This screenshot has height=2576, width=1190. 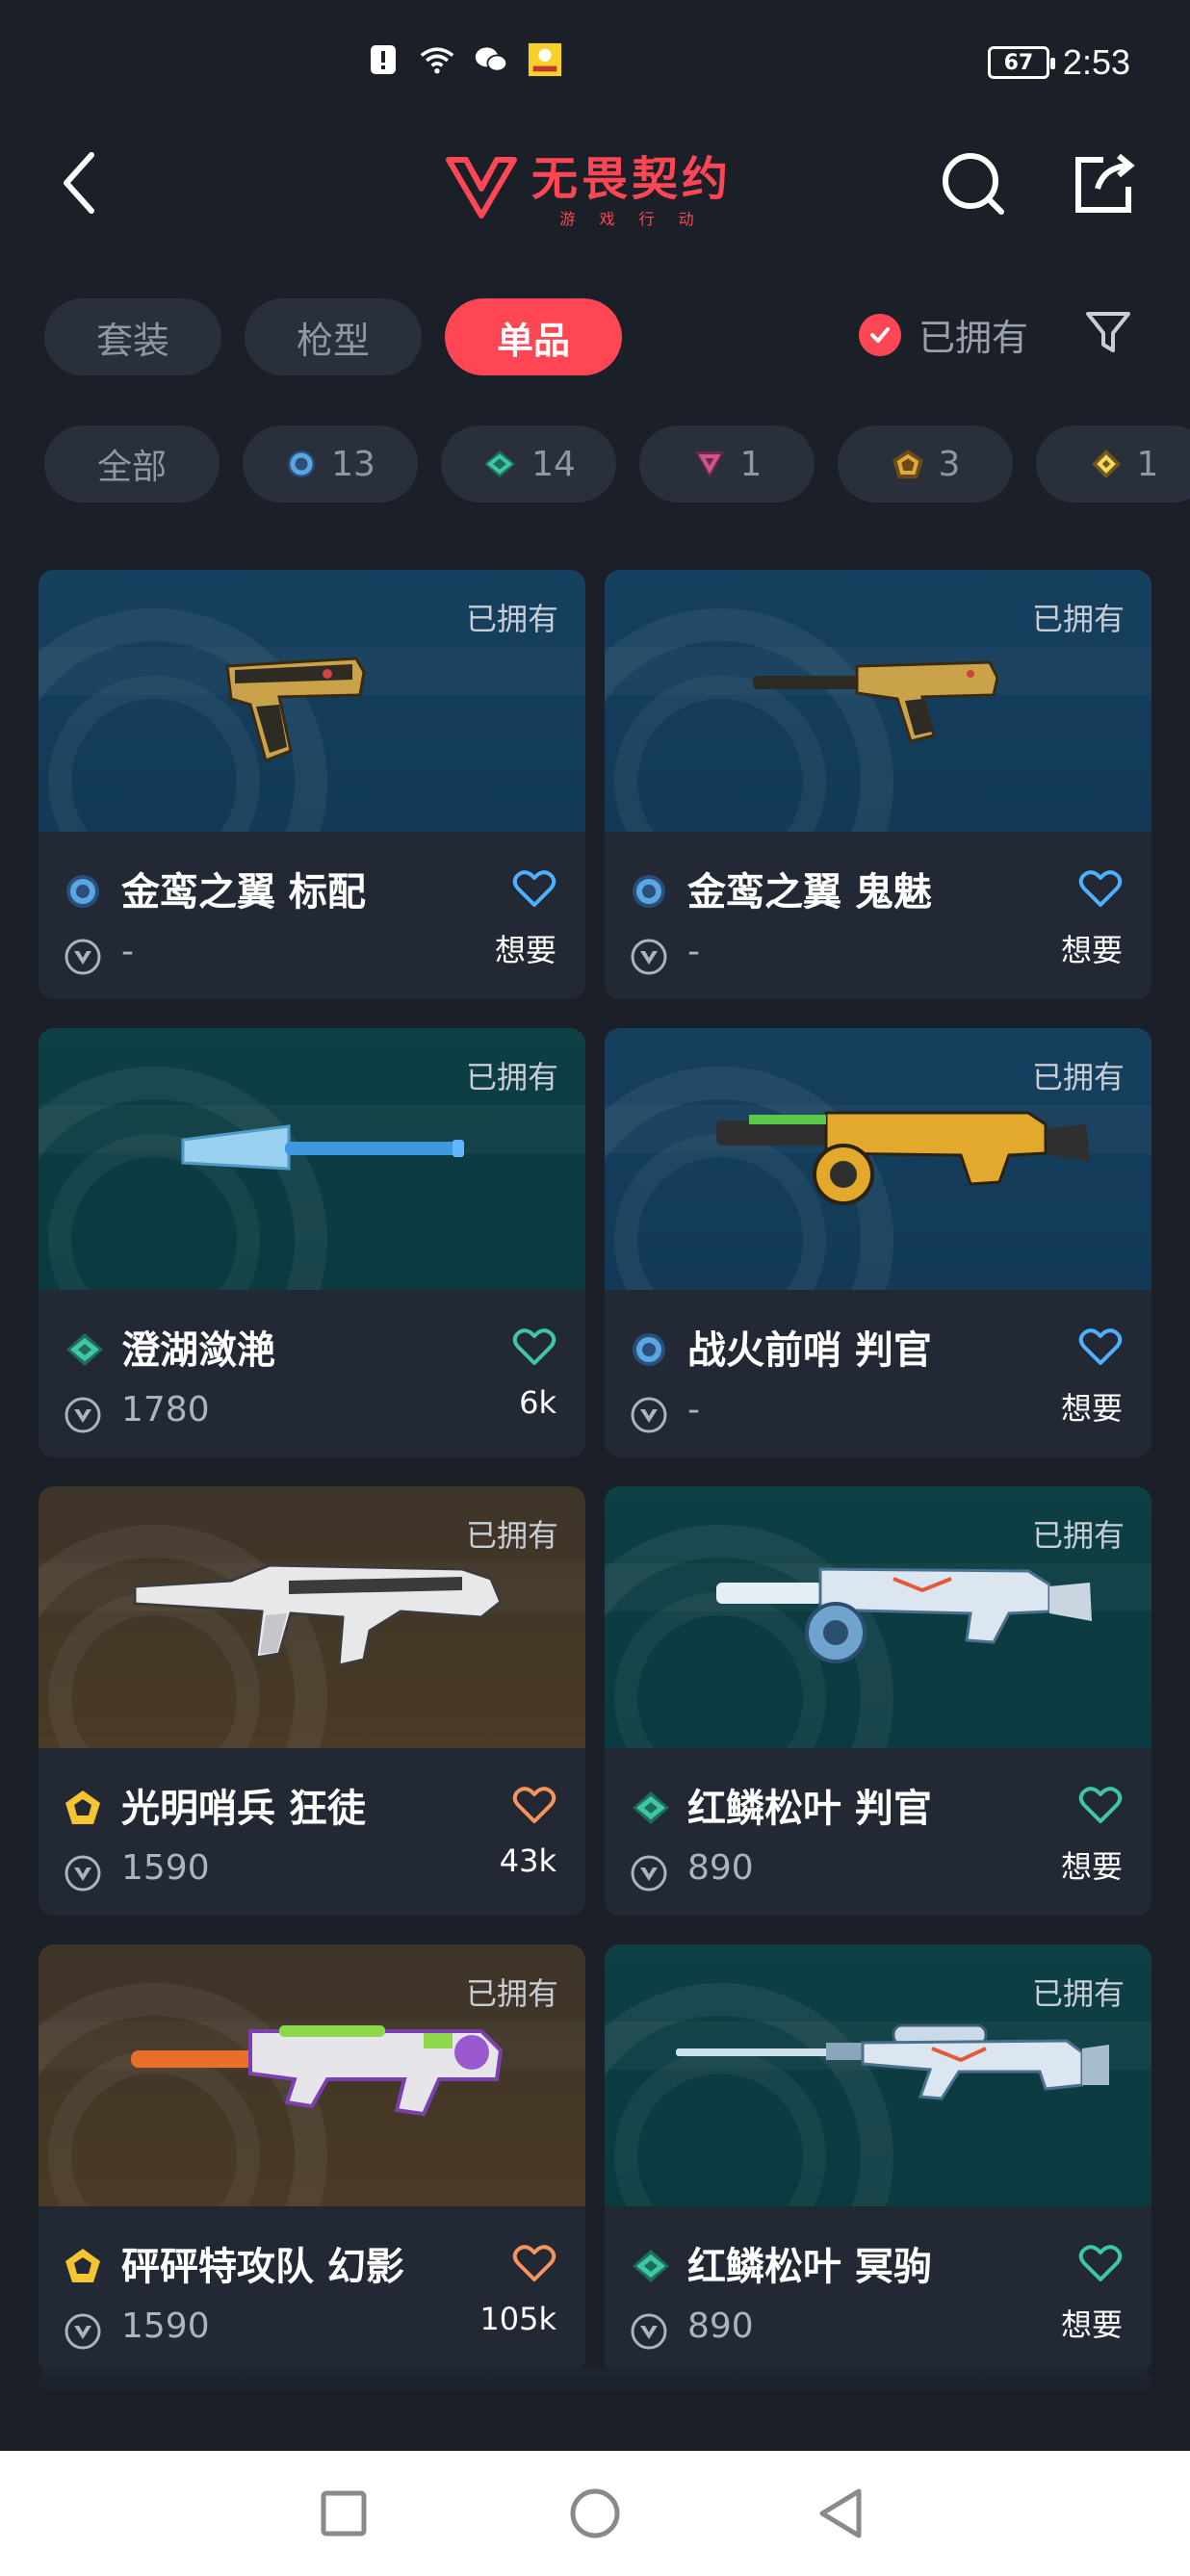 What do you see at coordinates (1113, 464) in the screenshot?
I see `chip-ultra-tier: 1` at bounding box center [1113, 464].